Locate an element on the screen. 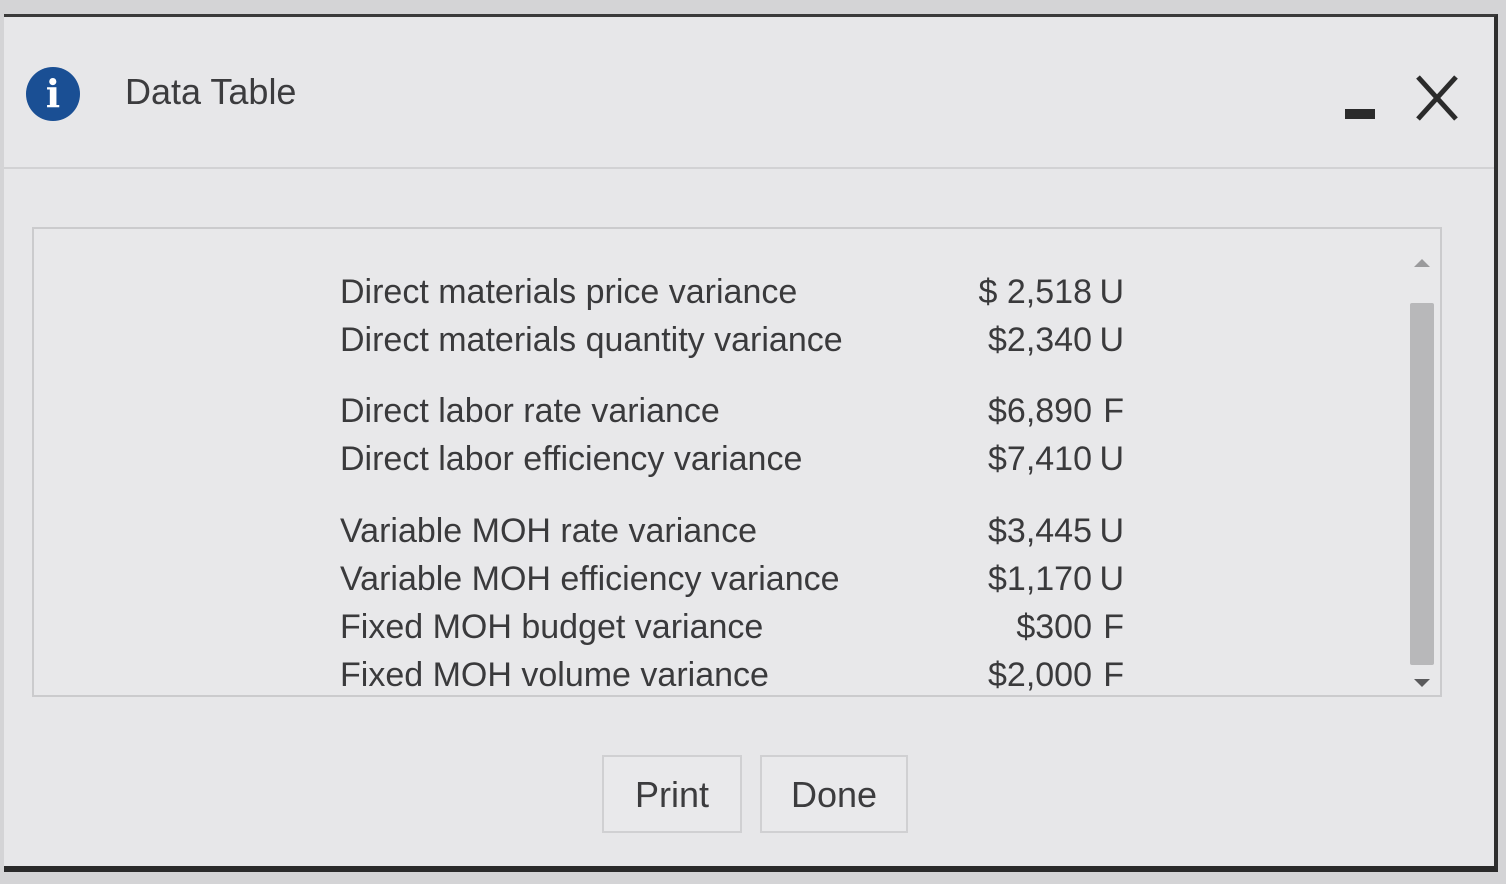  scroll-down-arrow-icon is located at coordinates (1422, 683).